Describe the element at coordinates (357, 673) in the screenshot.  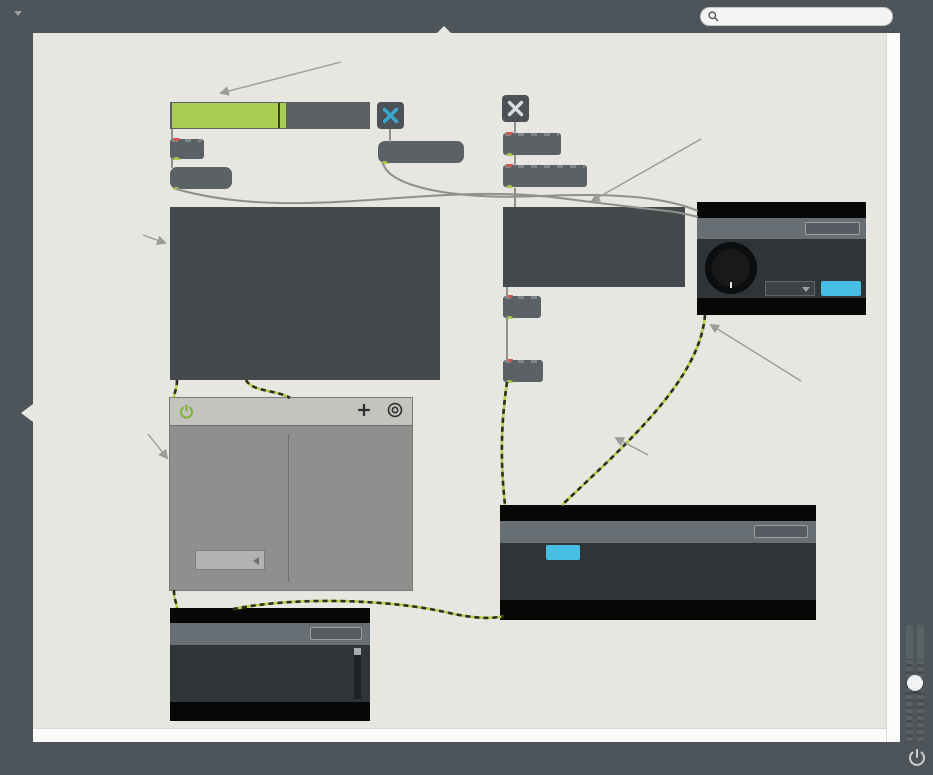
I see `level-meter` at that location.